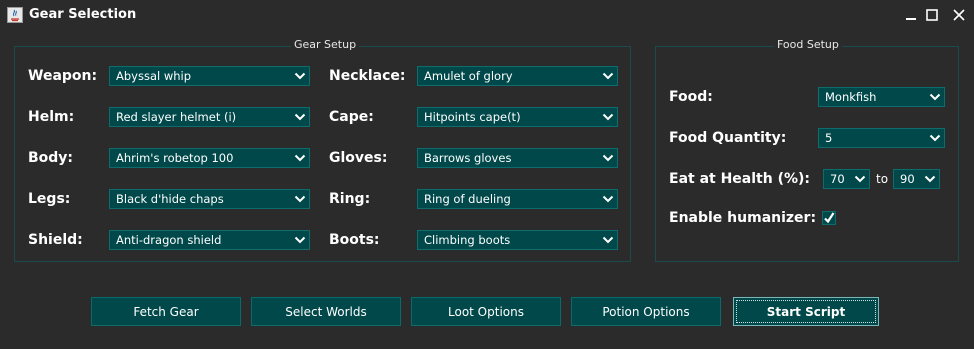  Describe the element at coordinates (176, 117) in the screenshot. I see `helm-value: Red slayer helmet (i)` at that location.